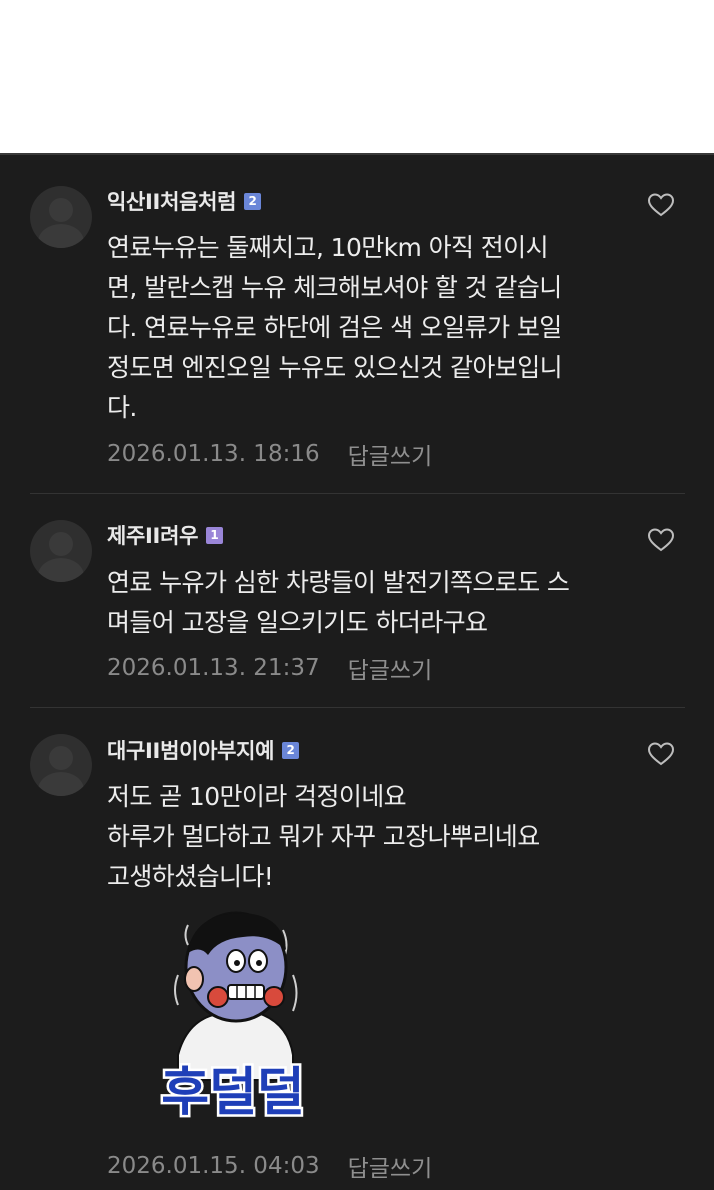 Image resolution: width=714 pixels, height=1190 pixels. What do you see at coordinates (152, 535) in the screenshot?
I see `author-name: 제주II려우` at bounding box center [152, 535].